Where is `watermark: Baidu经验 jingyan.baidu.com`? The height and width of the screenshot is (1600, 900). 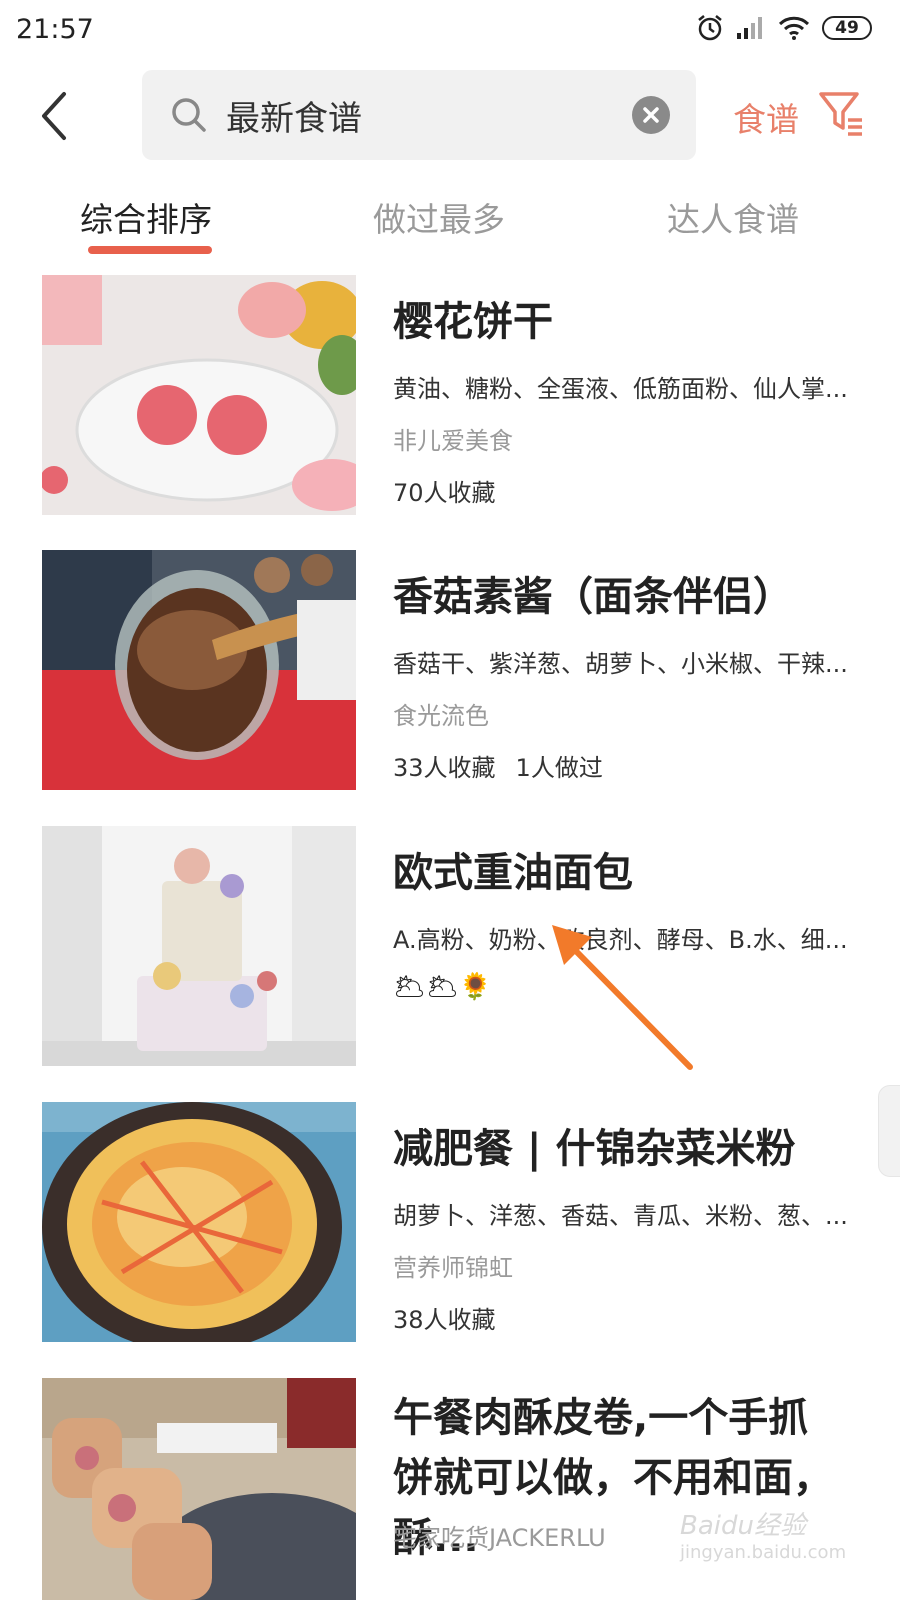
watermark: Baidu经验 jingyan.baidu.com is located at coordinates (763, 1534).